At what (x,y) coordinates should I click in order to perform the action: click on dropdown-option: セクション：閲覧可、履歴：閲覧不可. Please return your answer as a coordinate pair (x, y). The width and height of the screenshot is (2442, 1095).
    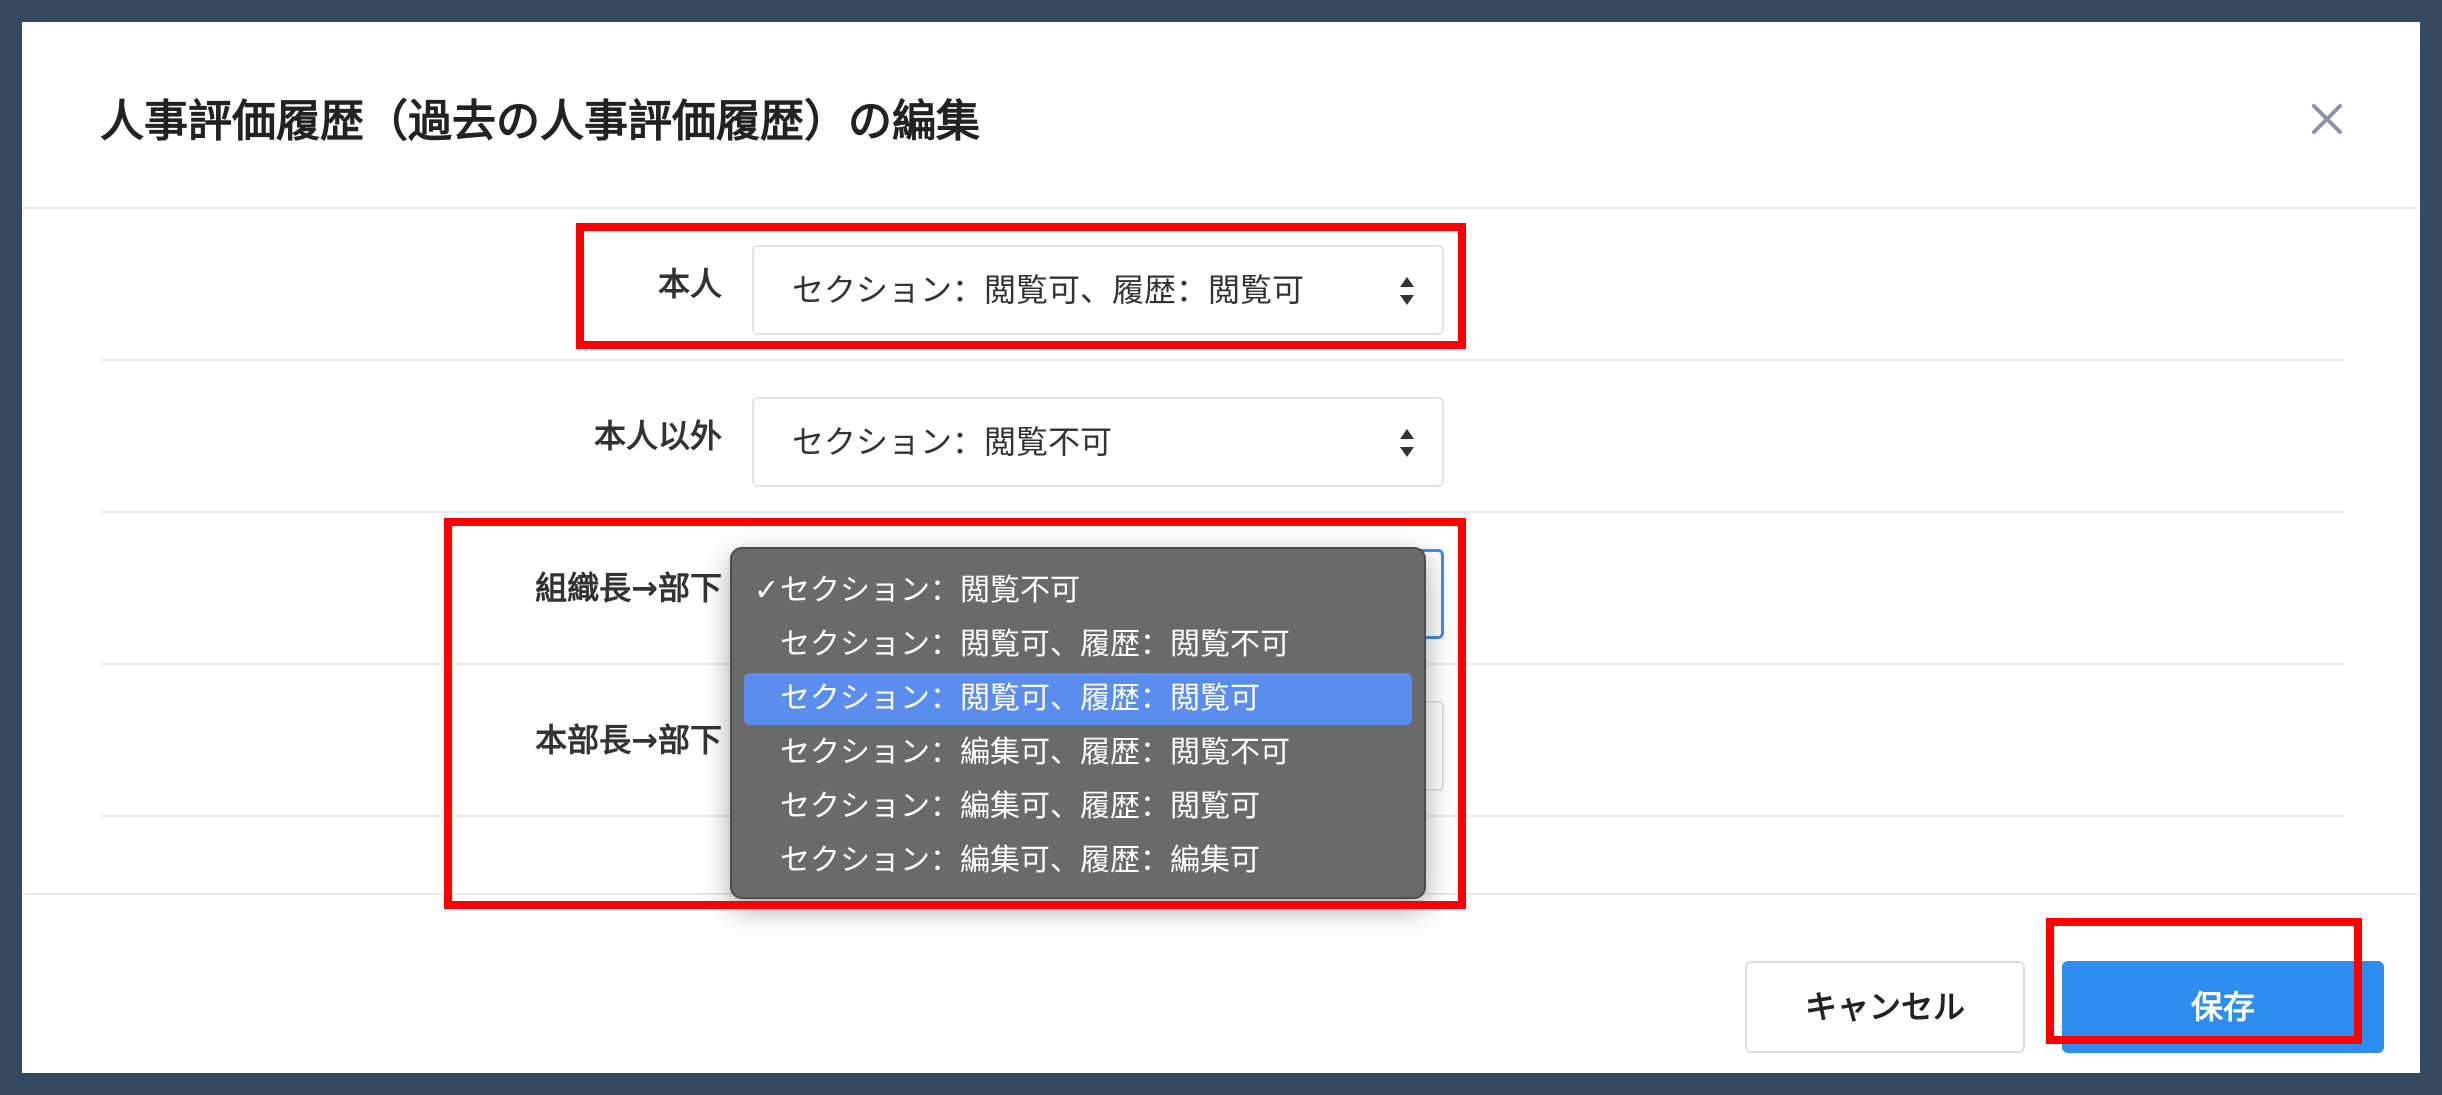
    Looking at the image, I should click on (1078, 645).